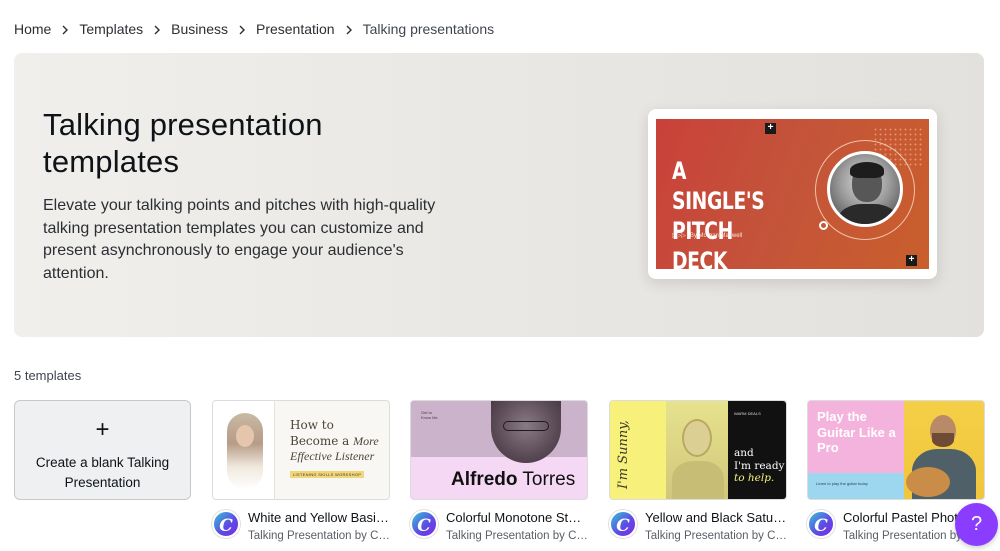 Image resolution: width=1000 pixels, height=551 pixels. What do you see at coordinates (111, 29) in the screenshot?
I see `breadcrumb-templates: Templates` at bounding box center [111, 29].